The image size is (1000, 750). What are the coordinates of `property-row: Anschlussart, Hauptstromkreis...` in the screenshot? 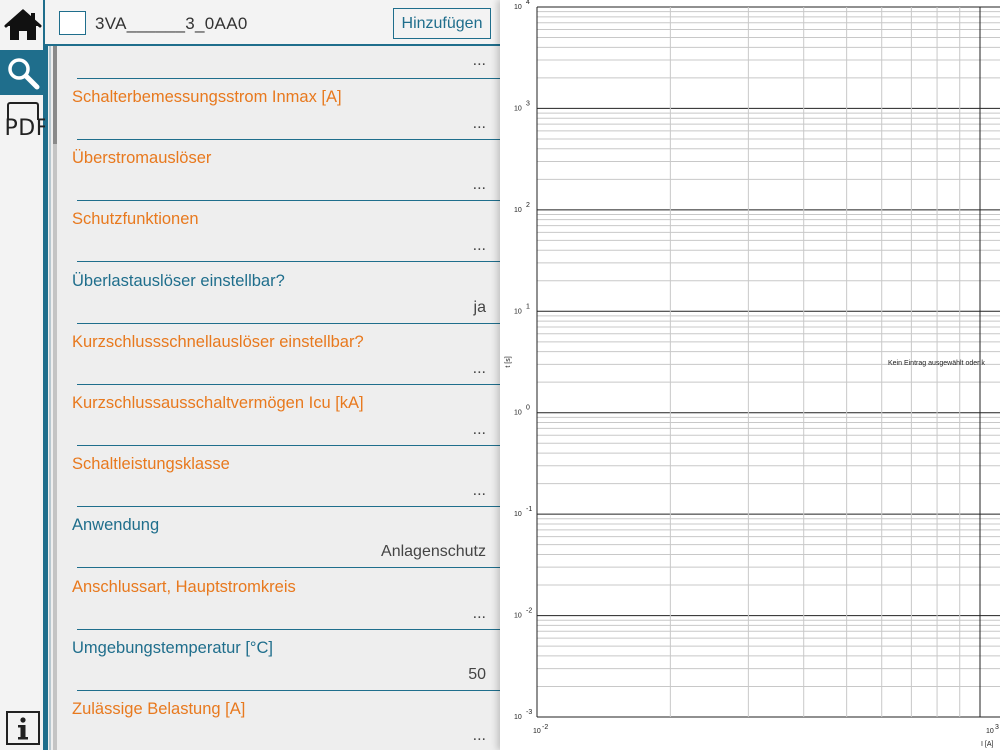 It's located at (286, 604).